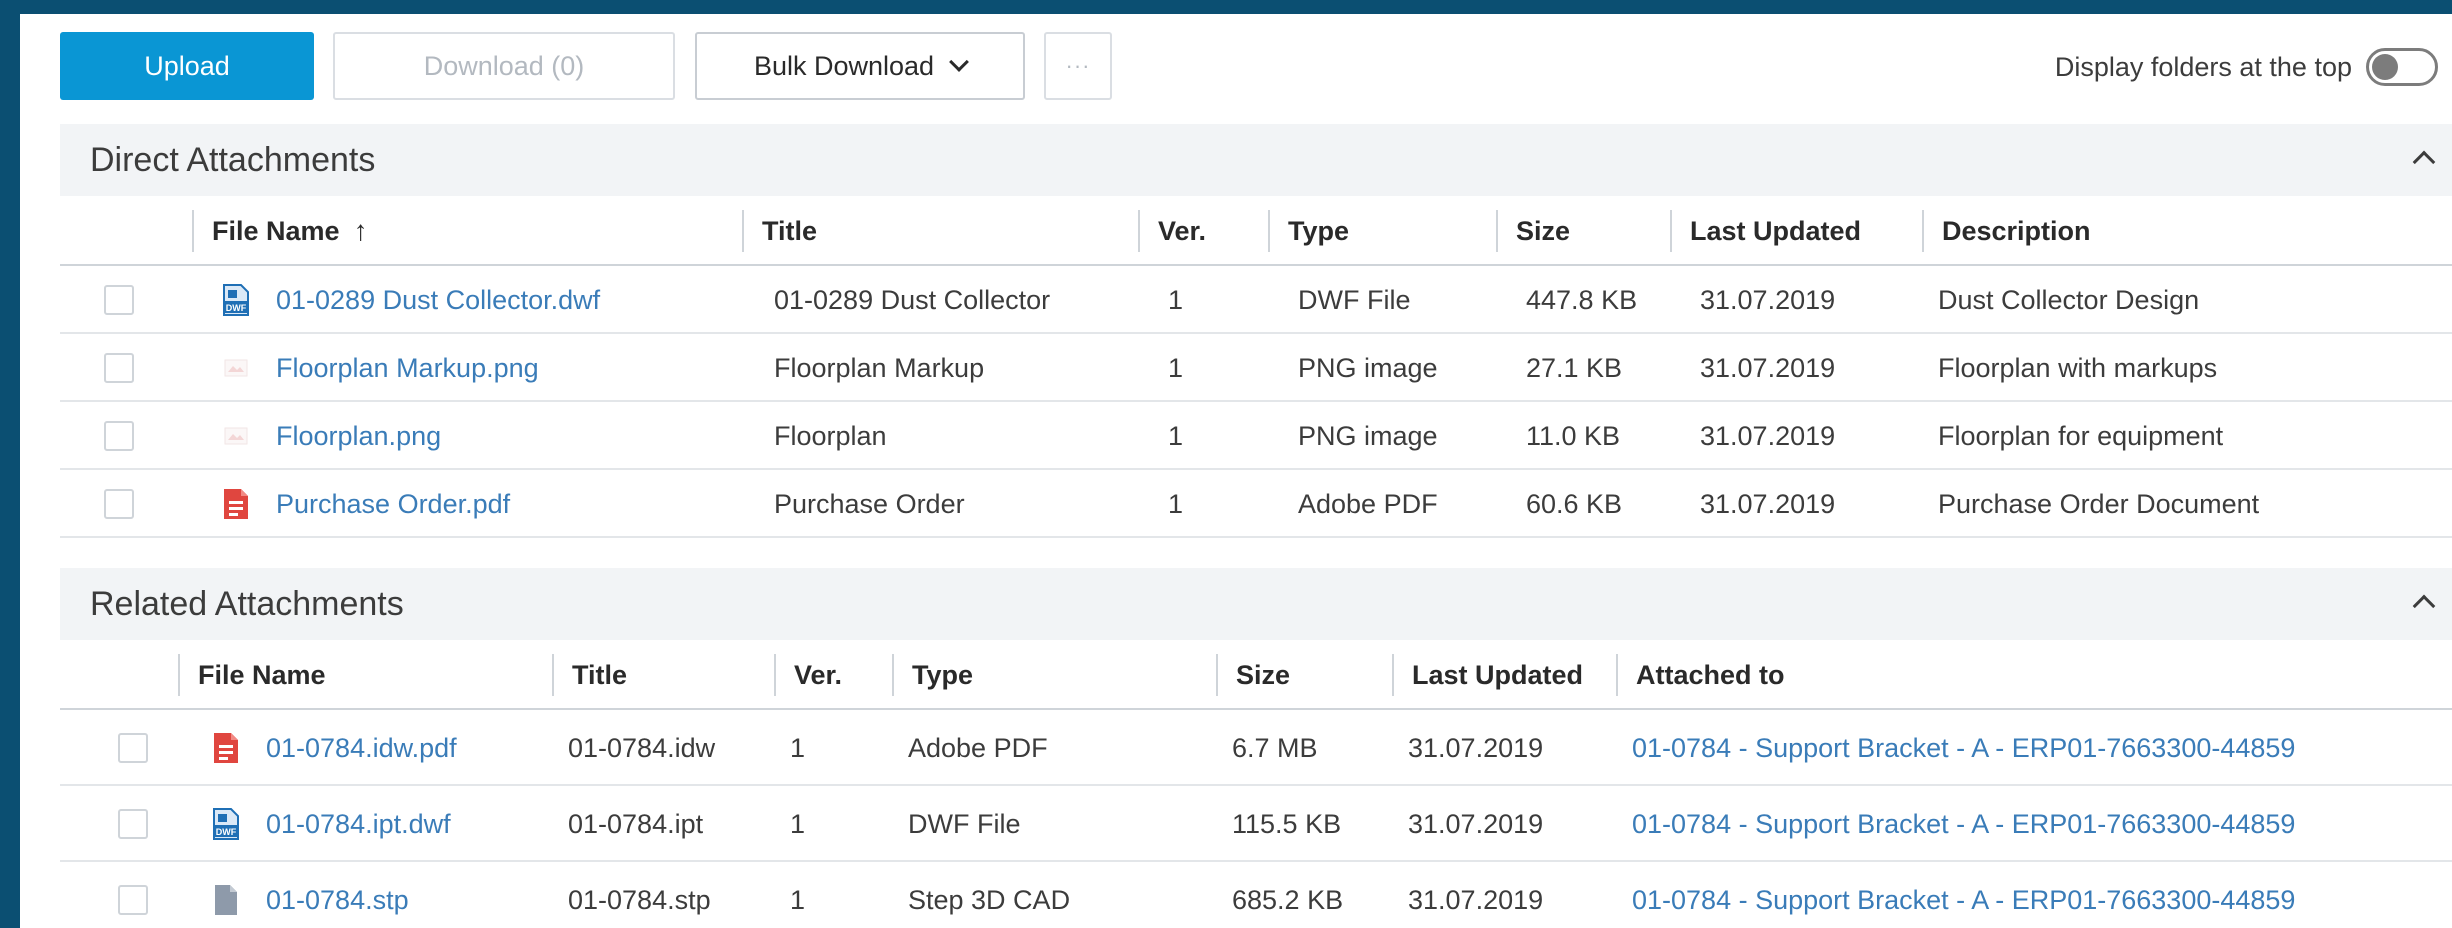 The width and height of the screenshot is (2452, 928). I want to click on type-cell: Step 3D CAD, so click(989, 899).